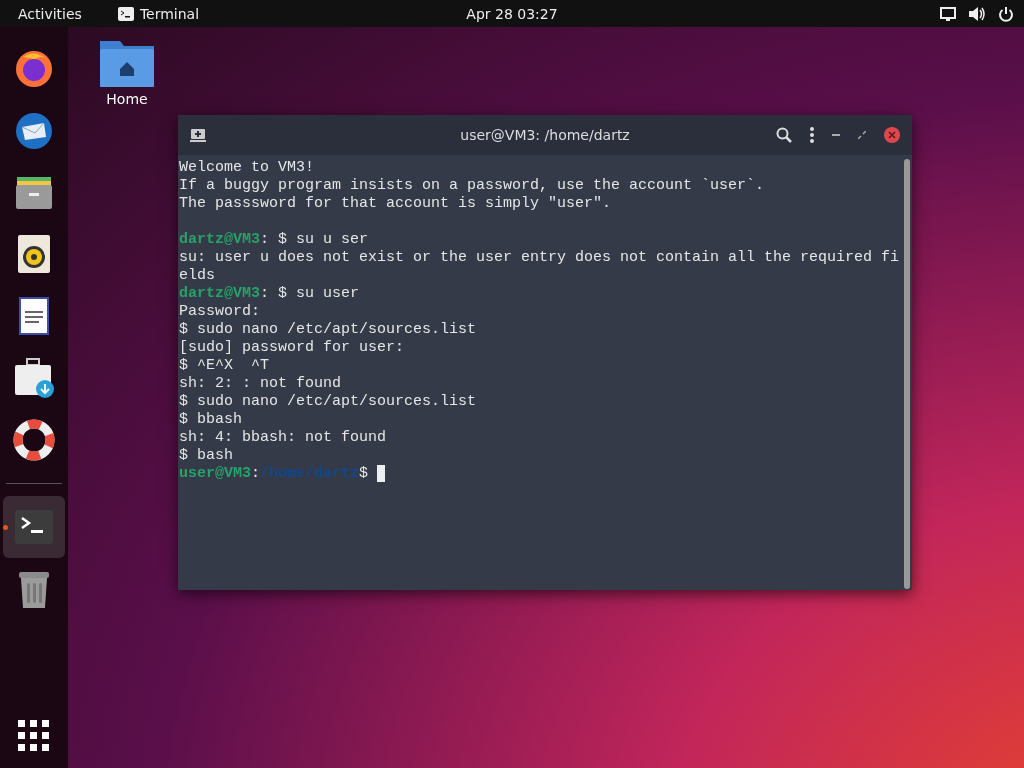 The height and width of the screenshot is (768, 1024). I want to click on display-icon, so click(948, 13).